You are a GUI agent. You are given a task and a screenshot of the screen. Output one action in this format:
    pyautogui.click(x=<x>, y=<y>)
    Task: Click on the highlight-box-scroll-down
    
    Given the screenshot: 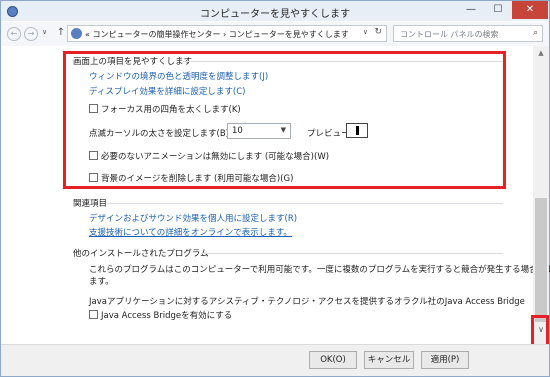 What is the action you would take?
    pyautogui.click(x=540, y=331)
    